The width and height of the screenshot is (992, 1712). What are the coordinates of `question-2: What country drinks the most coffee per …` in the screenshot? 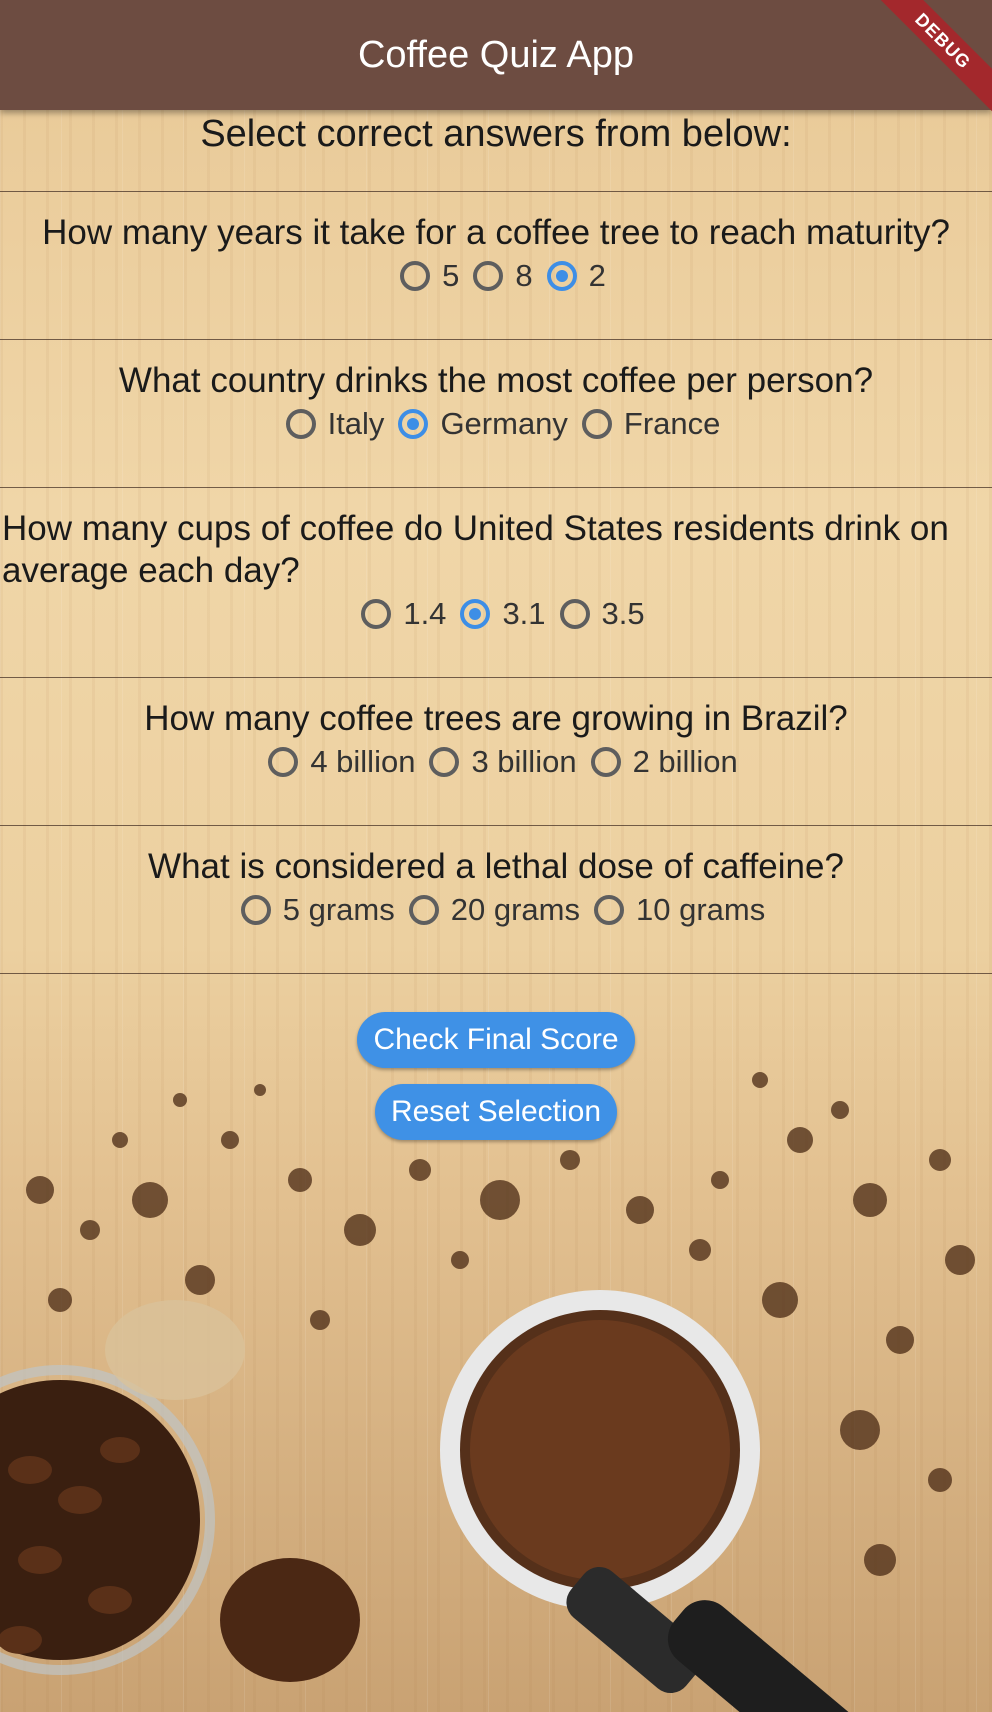 It's located at (496, 414).